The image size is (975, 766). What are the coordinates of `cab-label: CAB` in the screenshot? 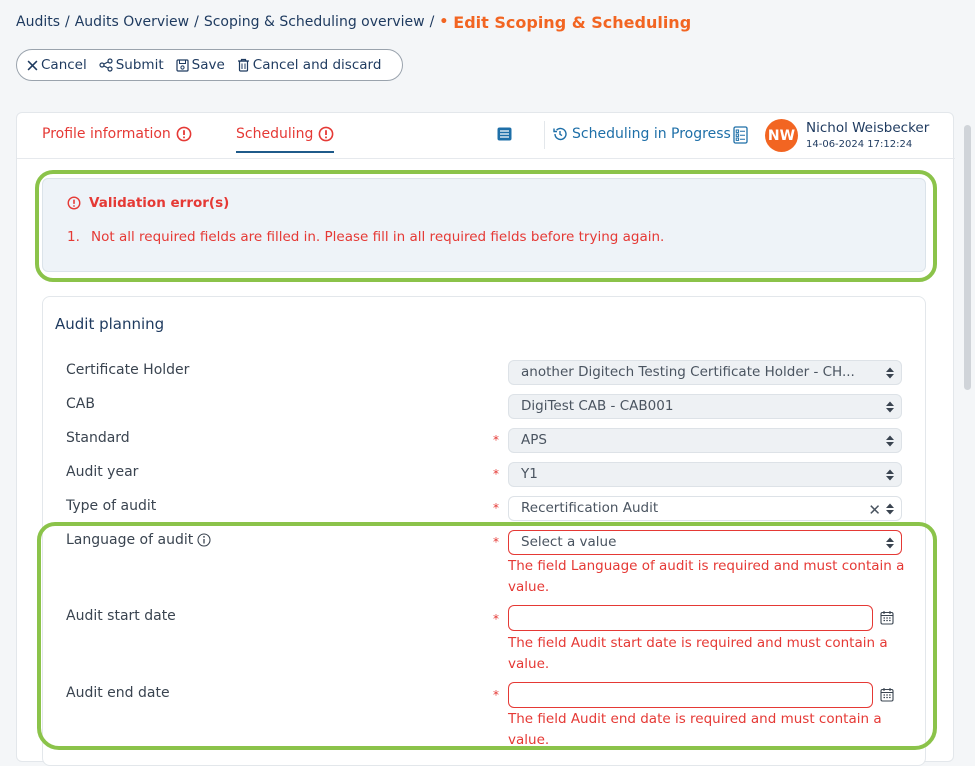 It's located at (80, 404).